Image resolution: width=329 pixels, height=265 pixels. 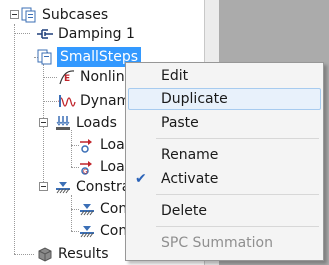 I want to click on menu-item-label: Edit, so click(x=175, y=76).